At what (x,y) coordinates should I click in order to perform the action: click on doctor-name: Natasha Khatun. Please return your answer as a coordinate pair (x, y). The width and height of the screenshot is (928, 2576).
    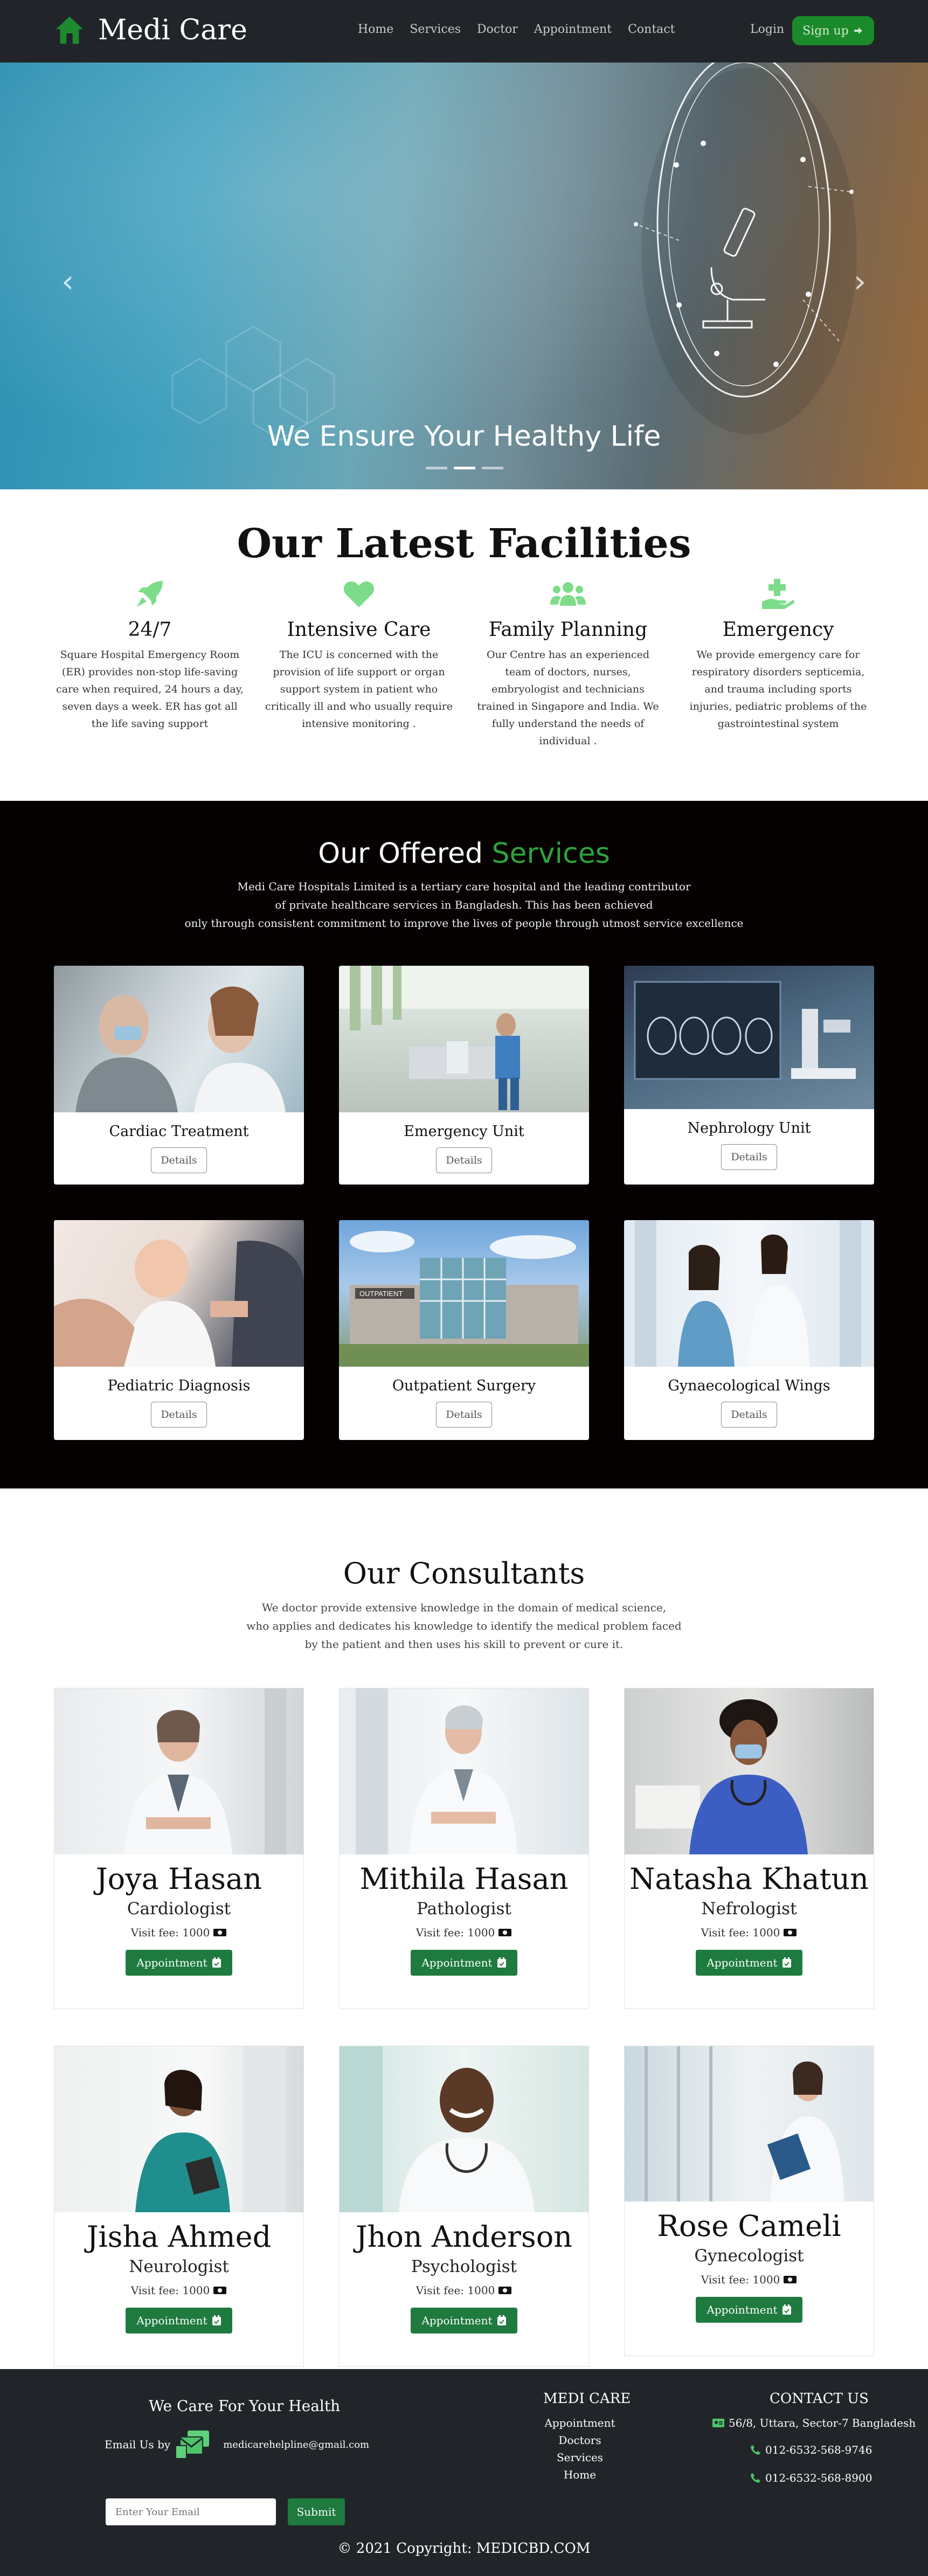
    Looking at the image, I should click on (749, 1879).